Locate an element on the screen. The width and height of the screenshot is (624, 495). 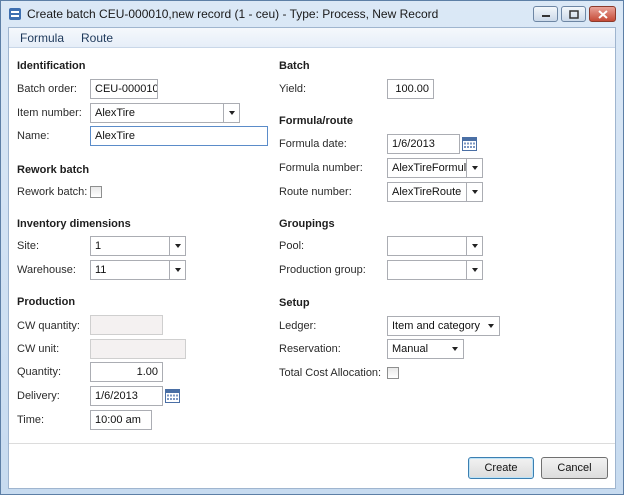
cancel-button: Cancel is located at coordinates (574, 468).